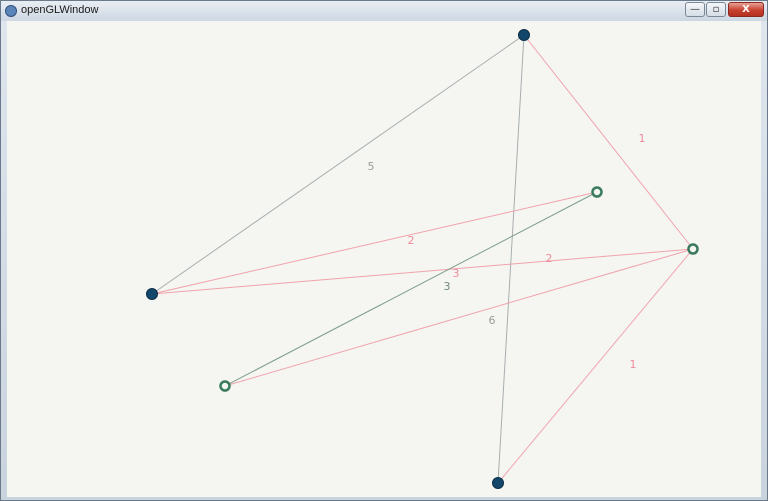  I want to click on edge-weight-label: 5, so click(371, 166).